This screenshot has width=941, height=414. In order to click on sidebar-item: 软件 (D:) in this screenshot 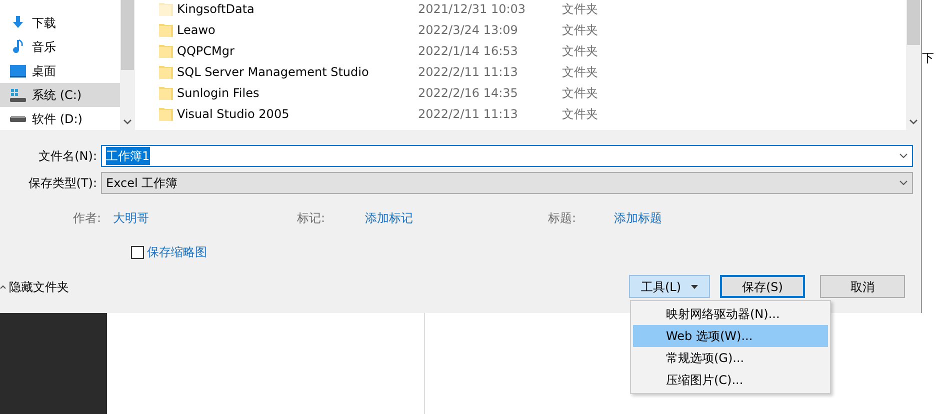, I will do `click(60, 119)`.